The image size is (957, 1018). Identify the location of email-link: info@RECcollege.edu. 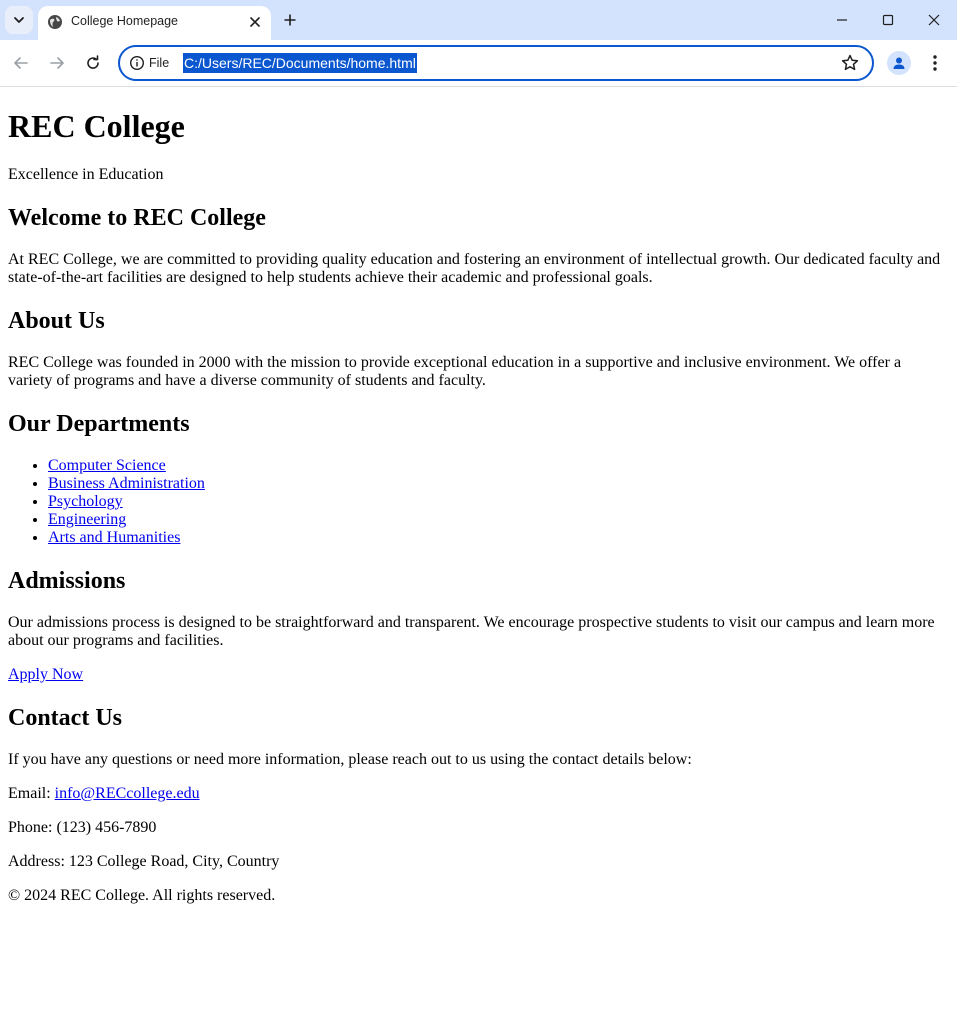
(127, 793).